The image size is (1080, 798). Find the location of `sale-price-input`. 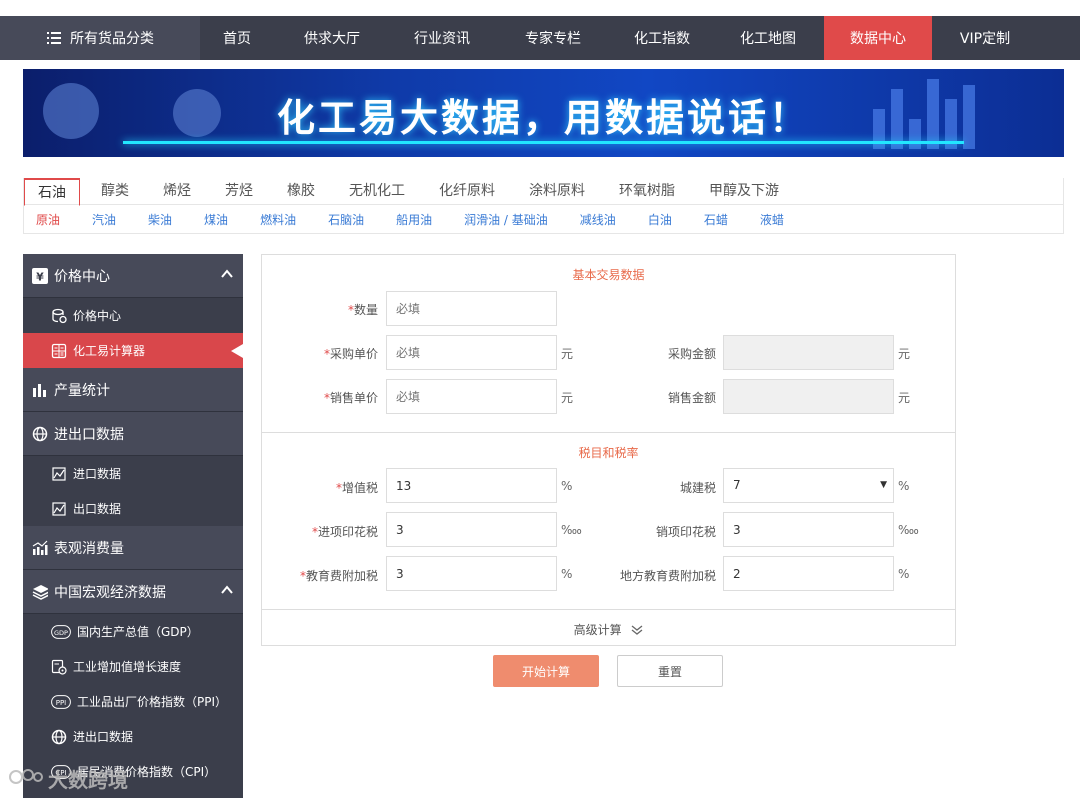

sale-price-input is located at coordinates (471, 396).